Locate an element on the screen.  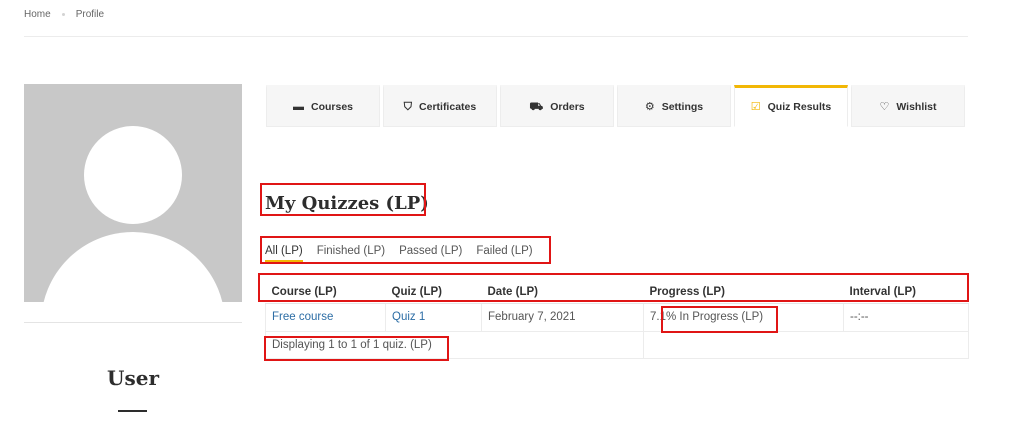
breadcrumb: Home Profile is located at coordinates (64, 14).